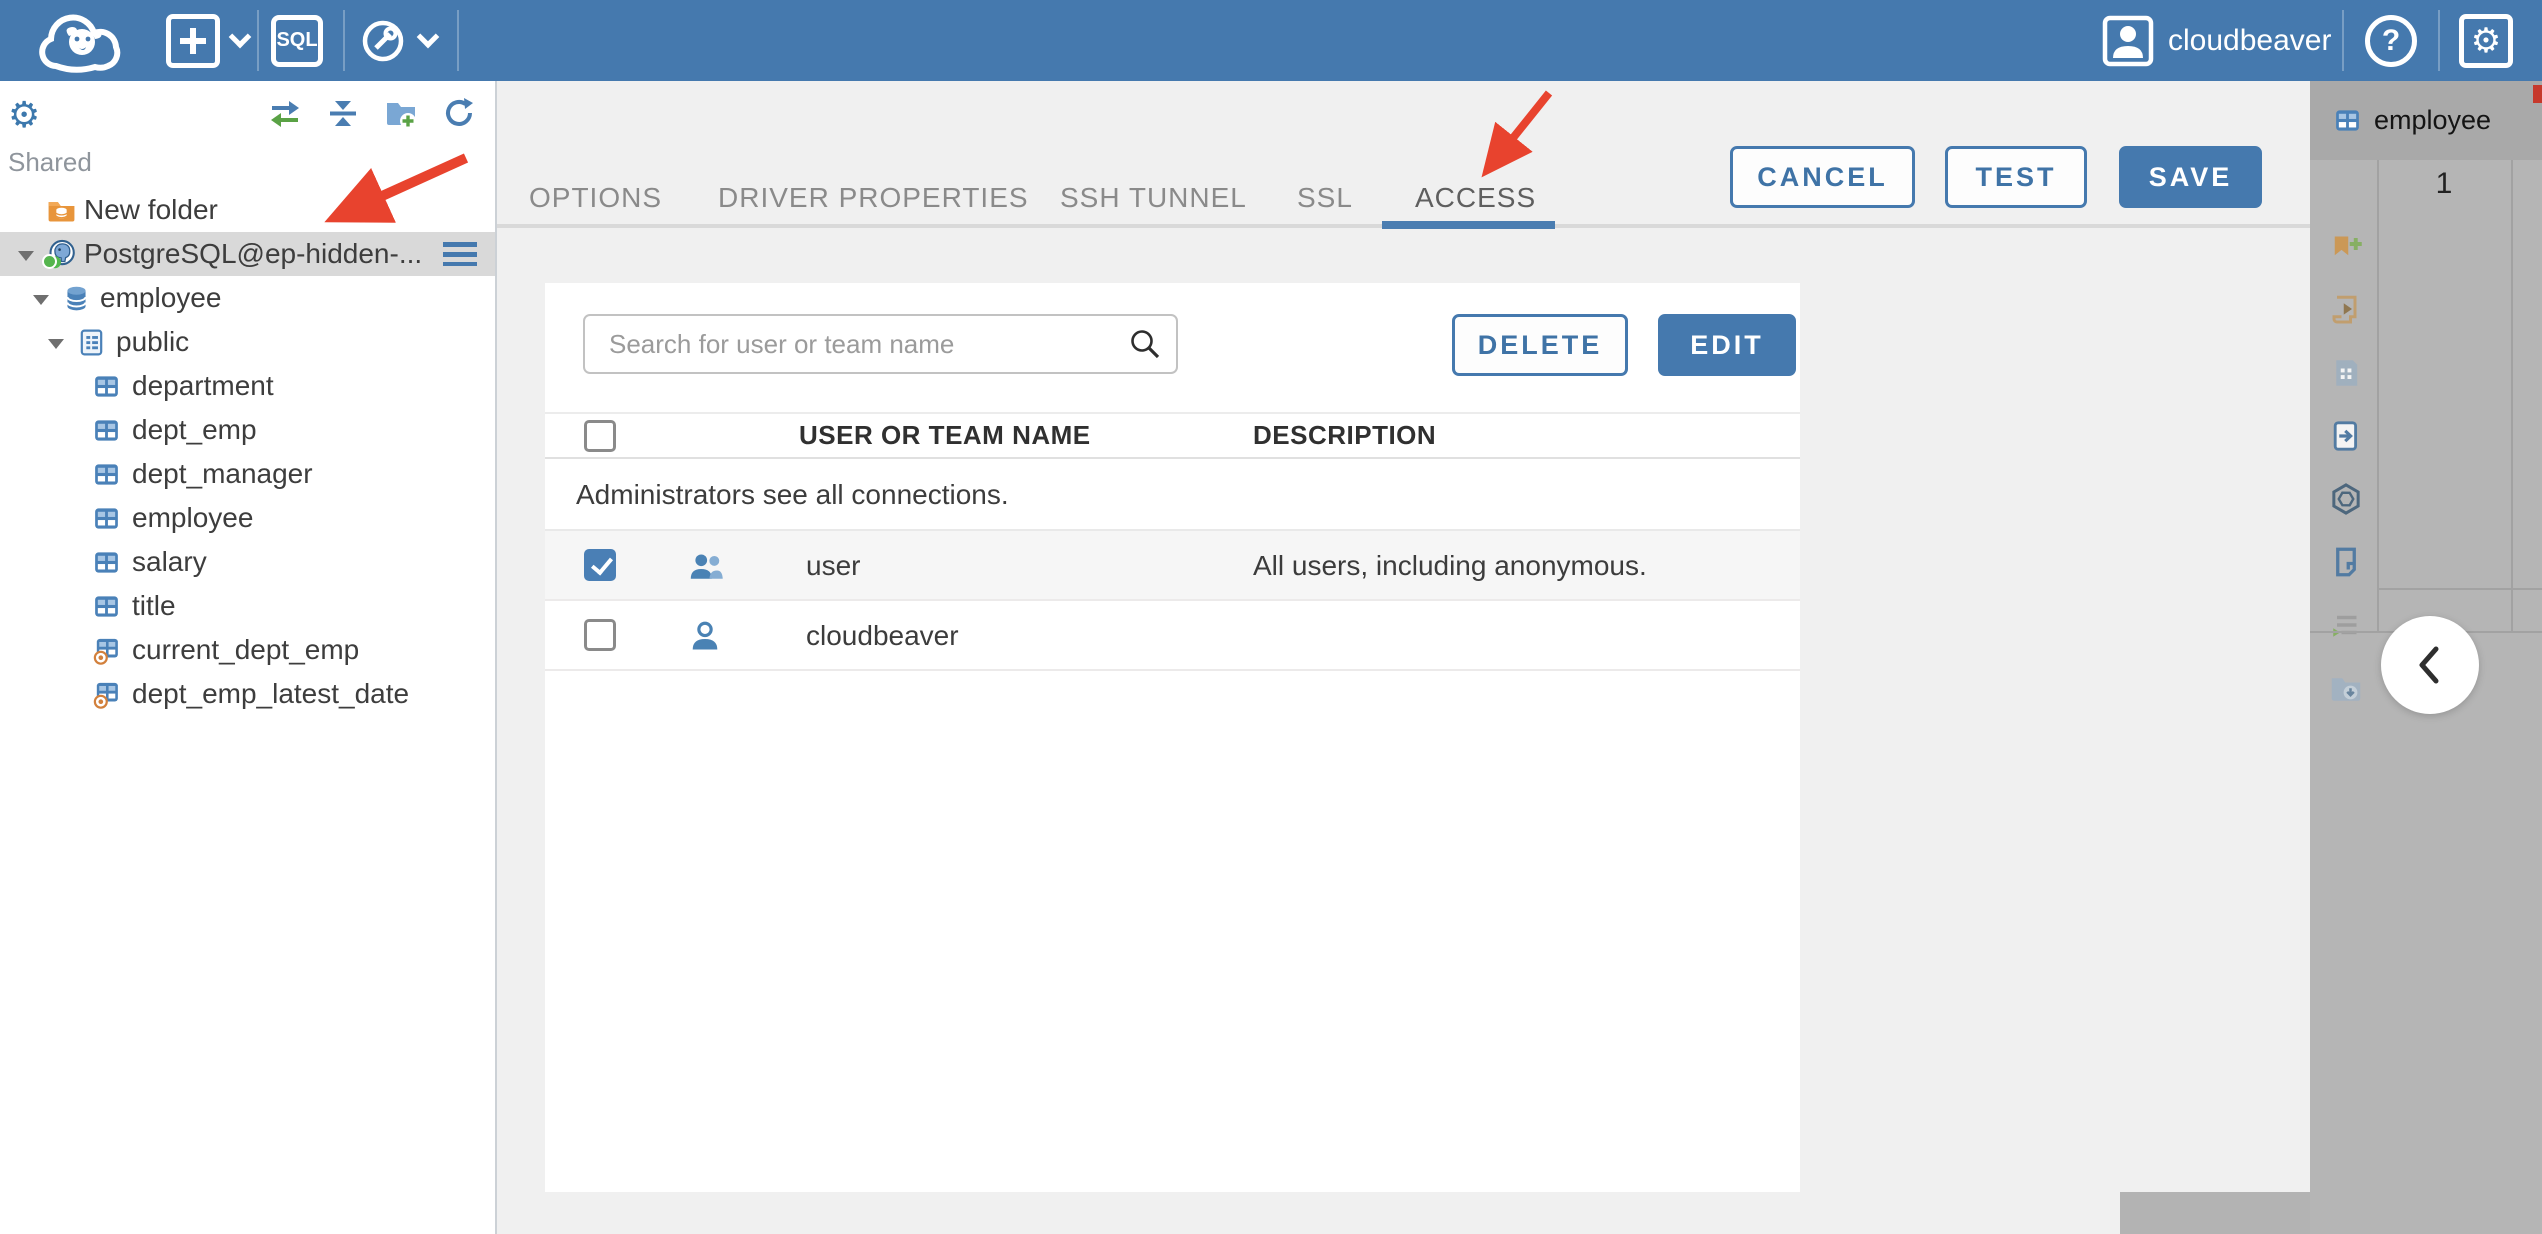 The width and height of the screenshot is (2542, 1234). I want to click on ai-assistant-icon, so click(2346, 499).